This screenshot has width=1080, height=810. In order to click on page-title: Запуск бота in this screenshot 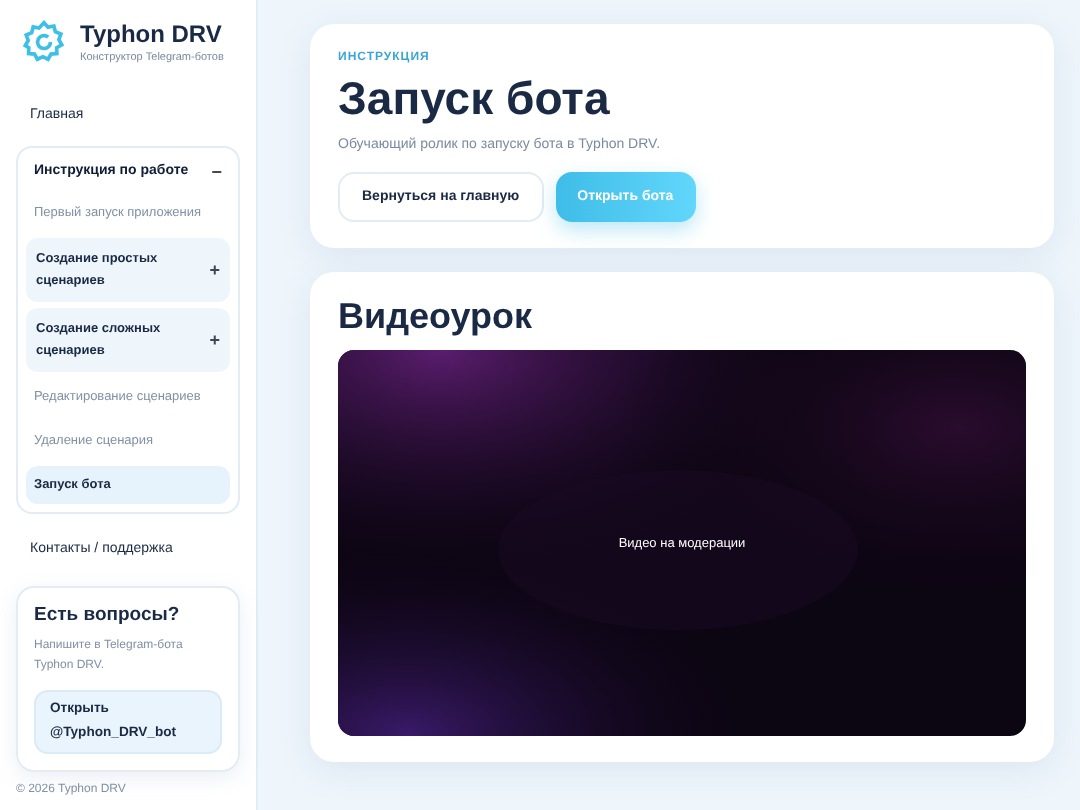, I will do `click(475, 99)`.